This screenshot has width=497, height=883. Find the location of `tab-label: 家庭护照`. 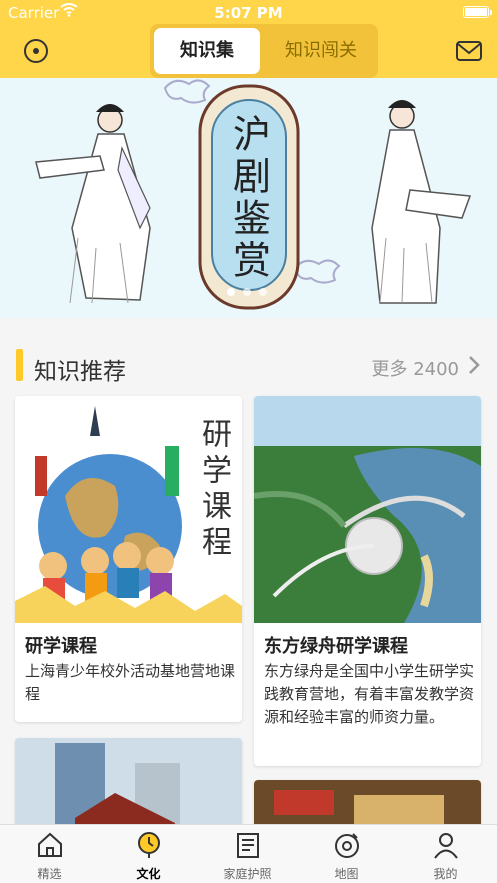

tab-label: 家庭护照 is located at coordinates (247, 874).